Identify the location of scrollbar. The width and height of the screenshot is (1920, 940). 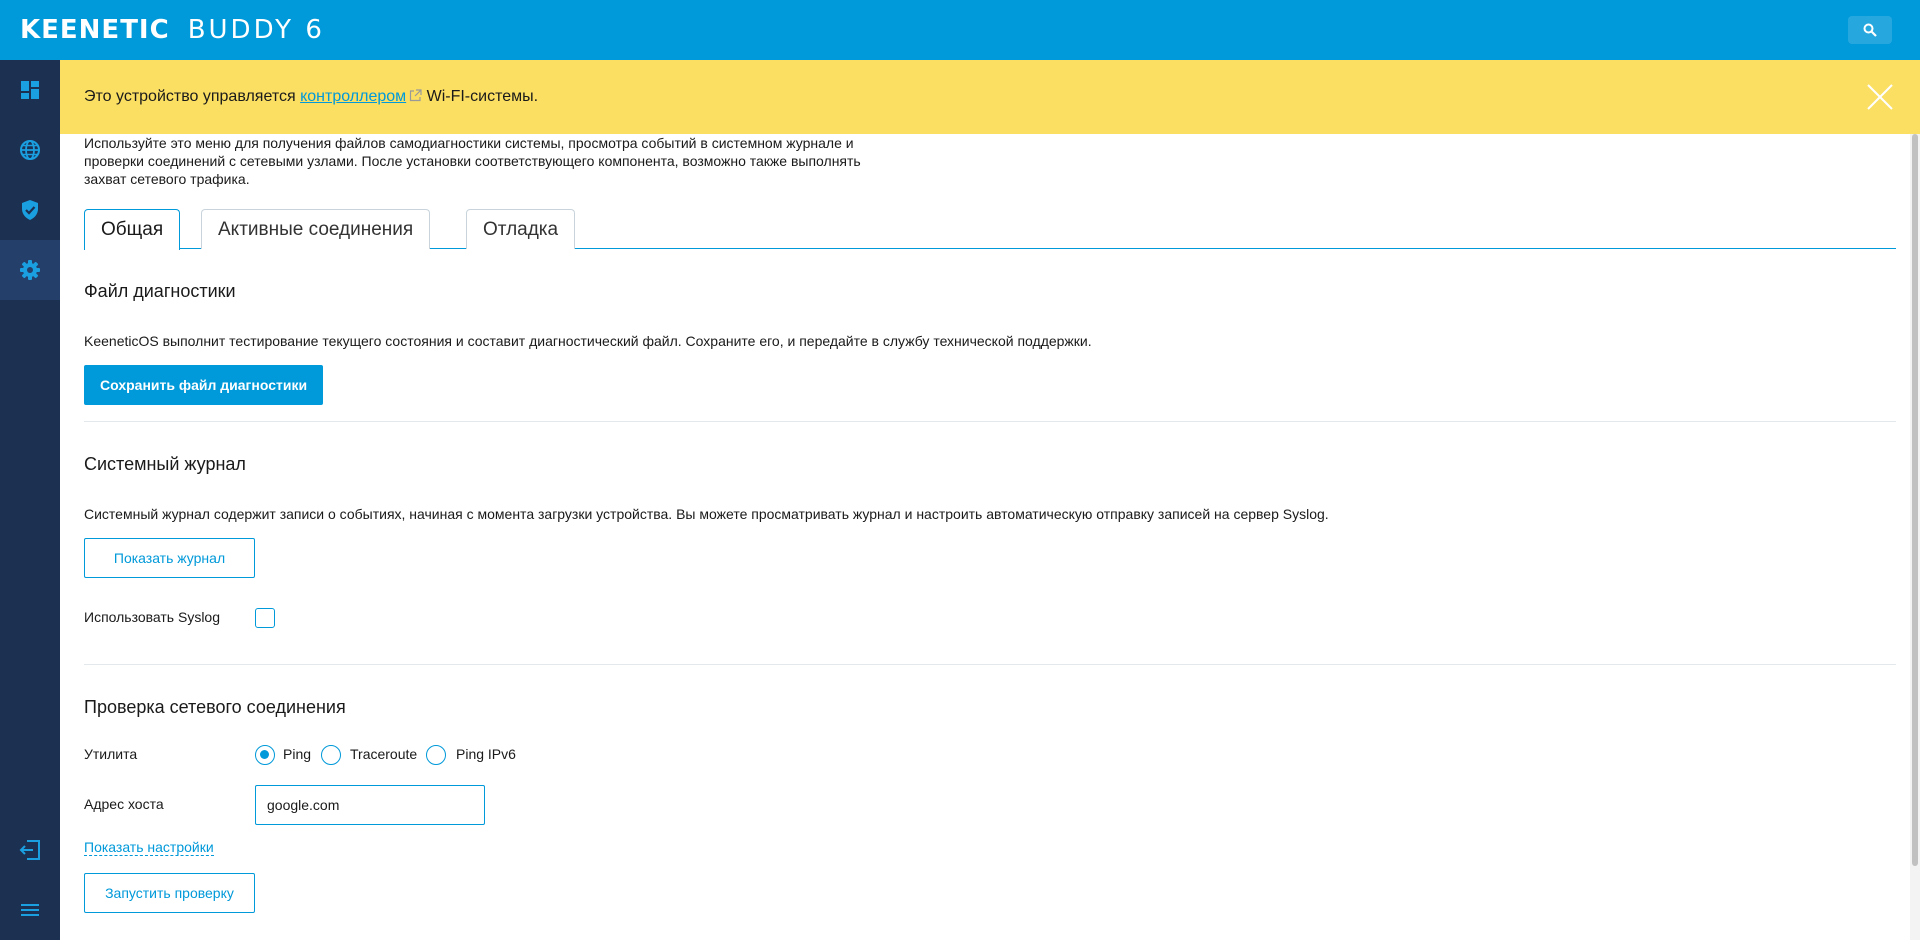
(1915, 537).